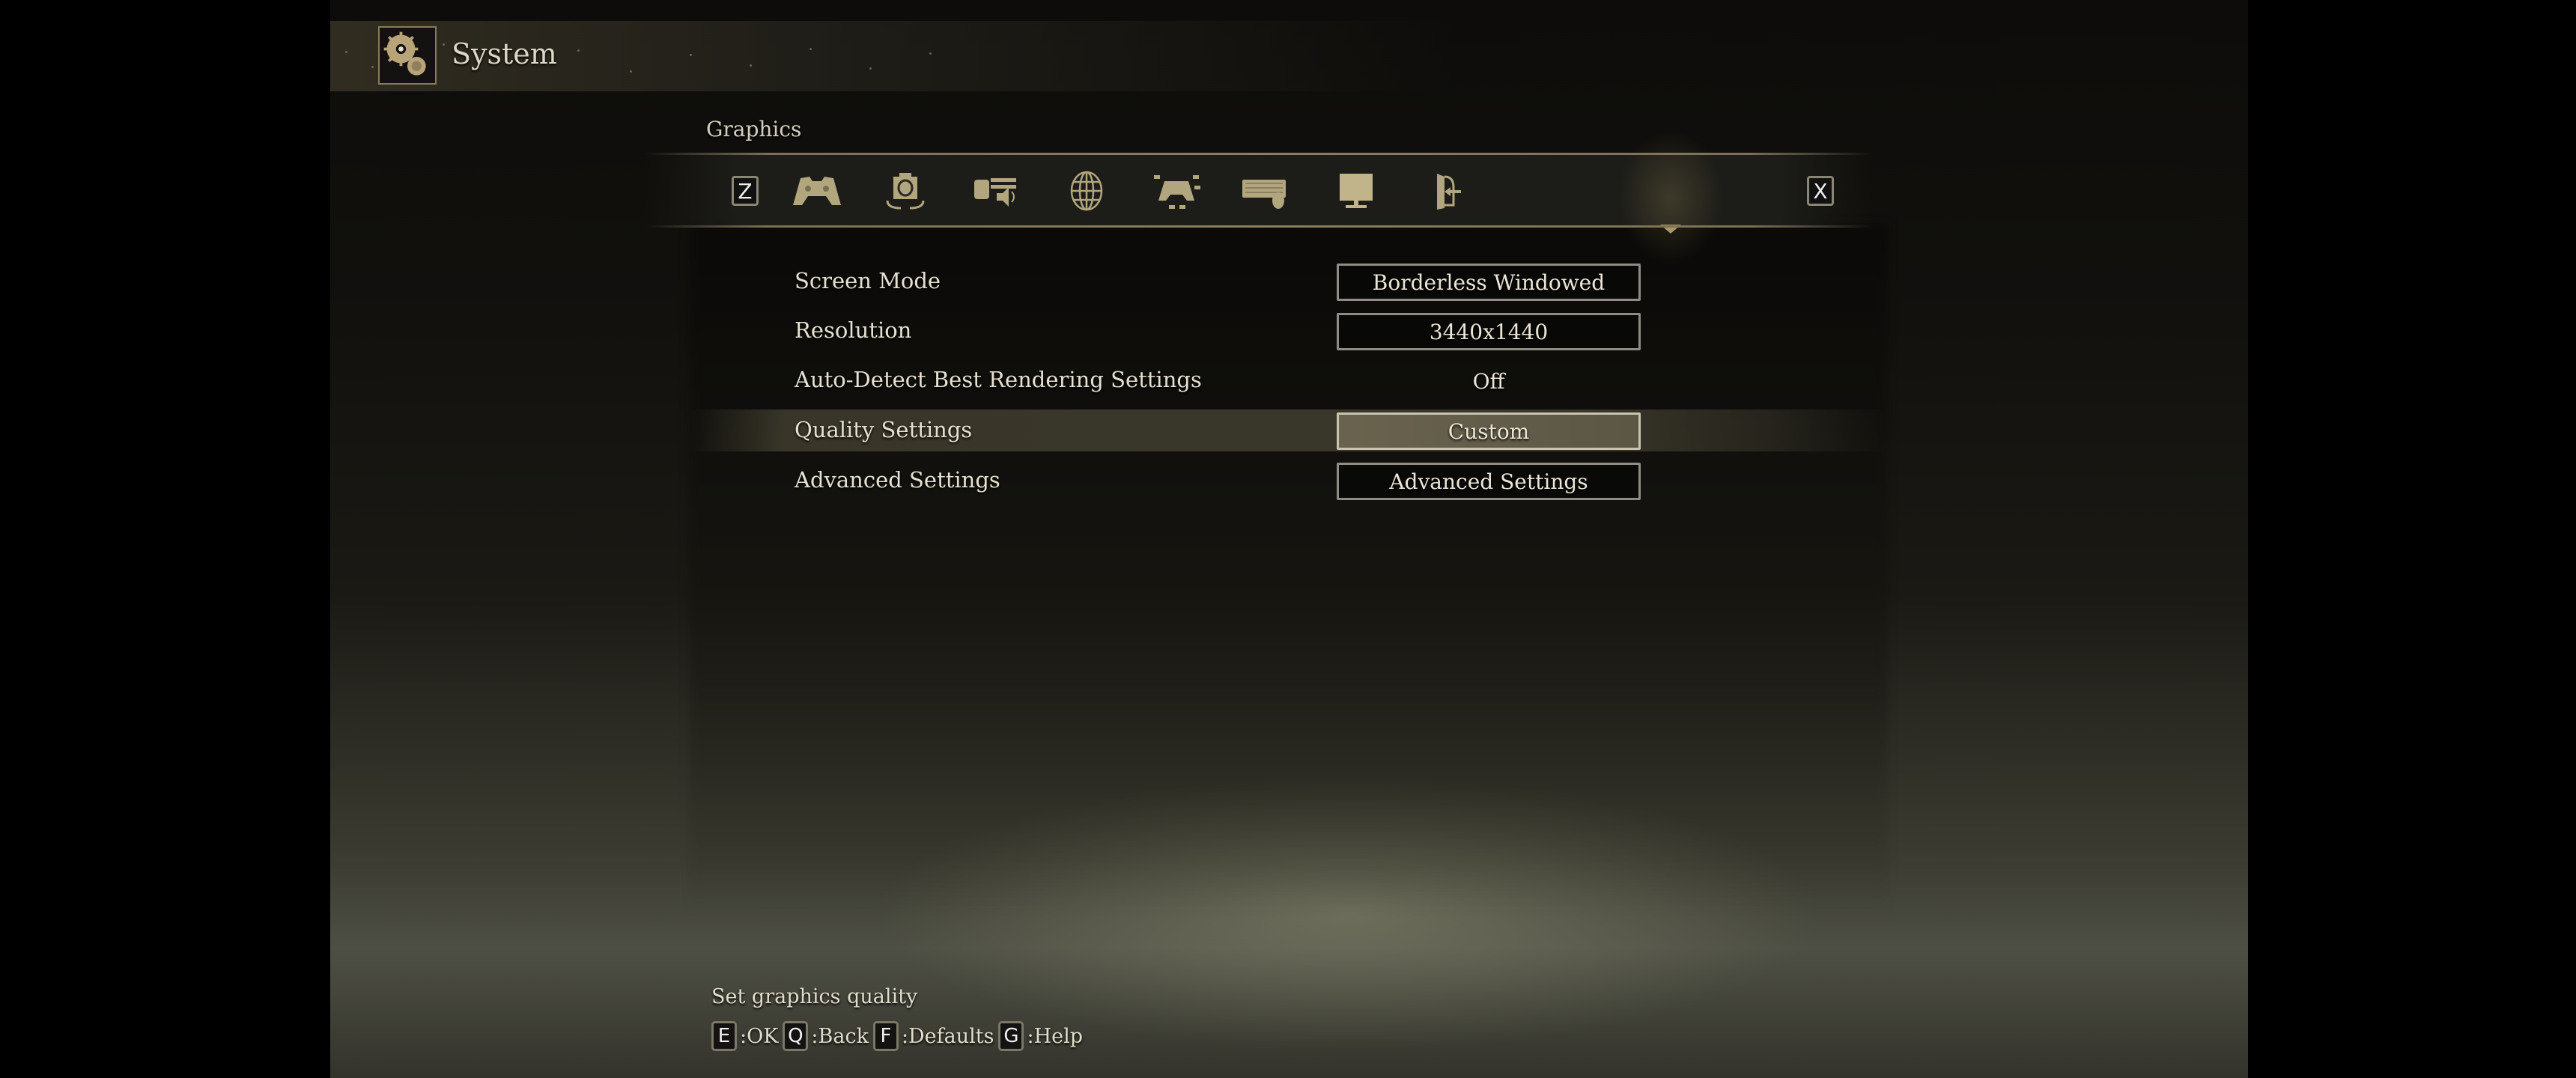 The height and width of the screenshot is (1078, 2576). What do you see at coordinates (1289, 481) in the screenshot?
I see `setting-row-advanced-settings: Advanced Settings Advanced Settings` at bounding box center [1289, 481].